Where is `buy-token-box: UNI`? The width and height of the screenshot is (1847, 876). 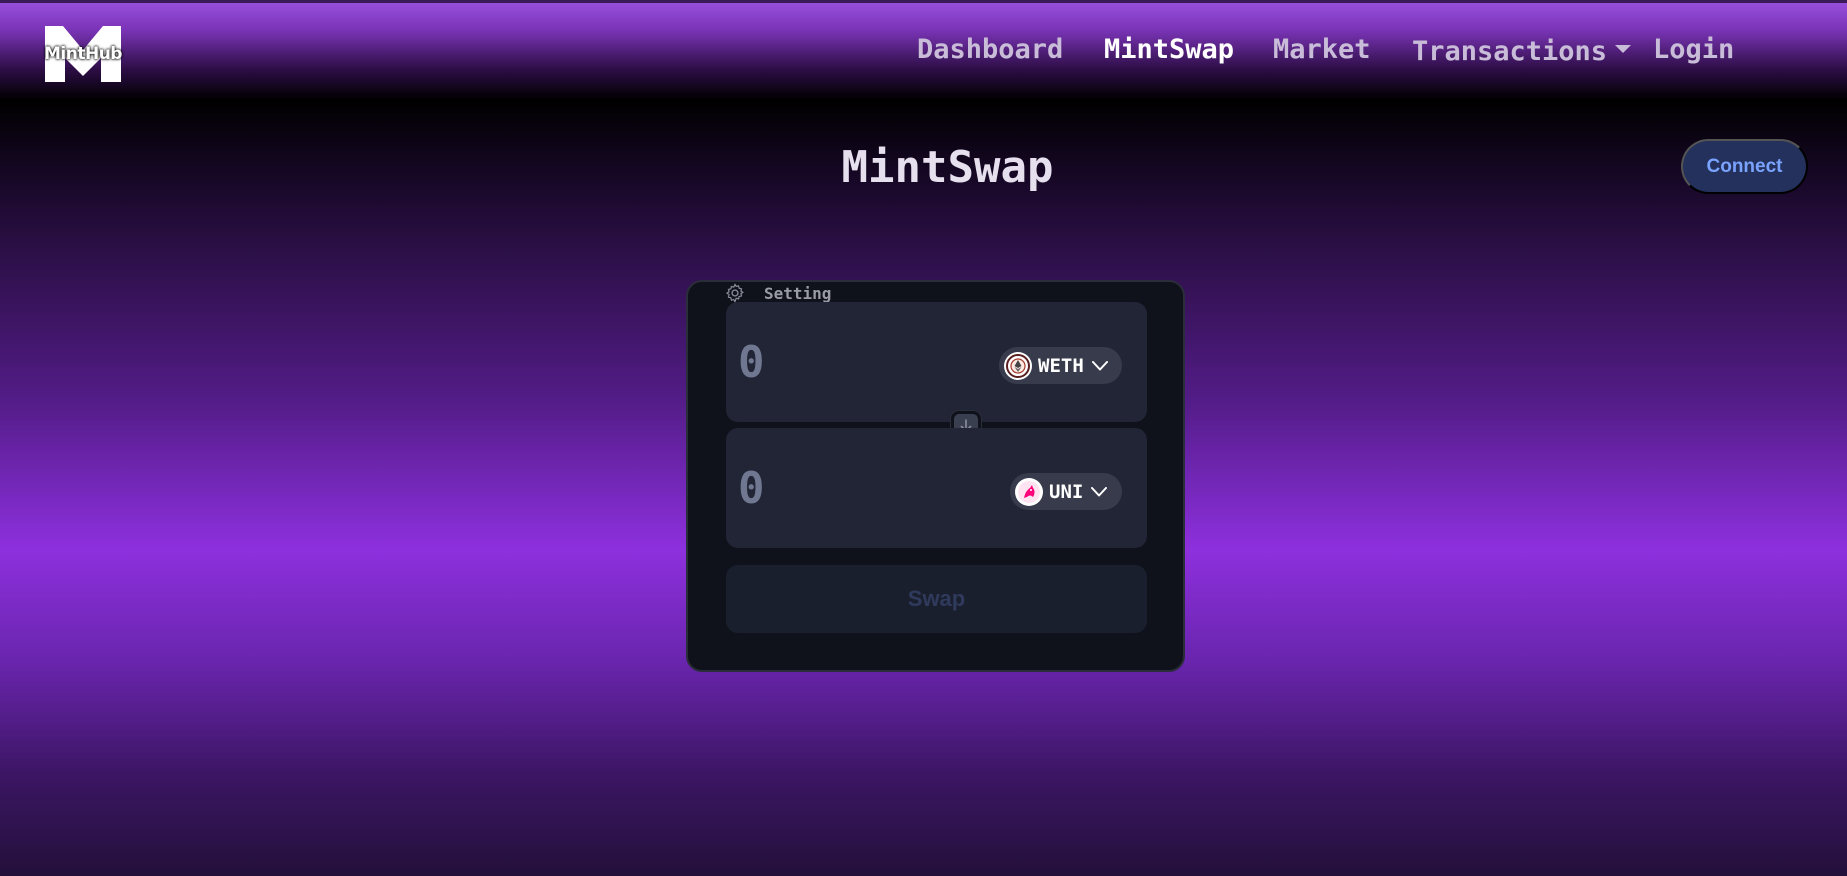 buy-token-box: UNI is located at coordinates (936, 488).